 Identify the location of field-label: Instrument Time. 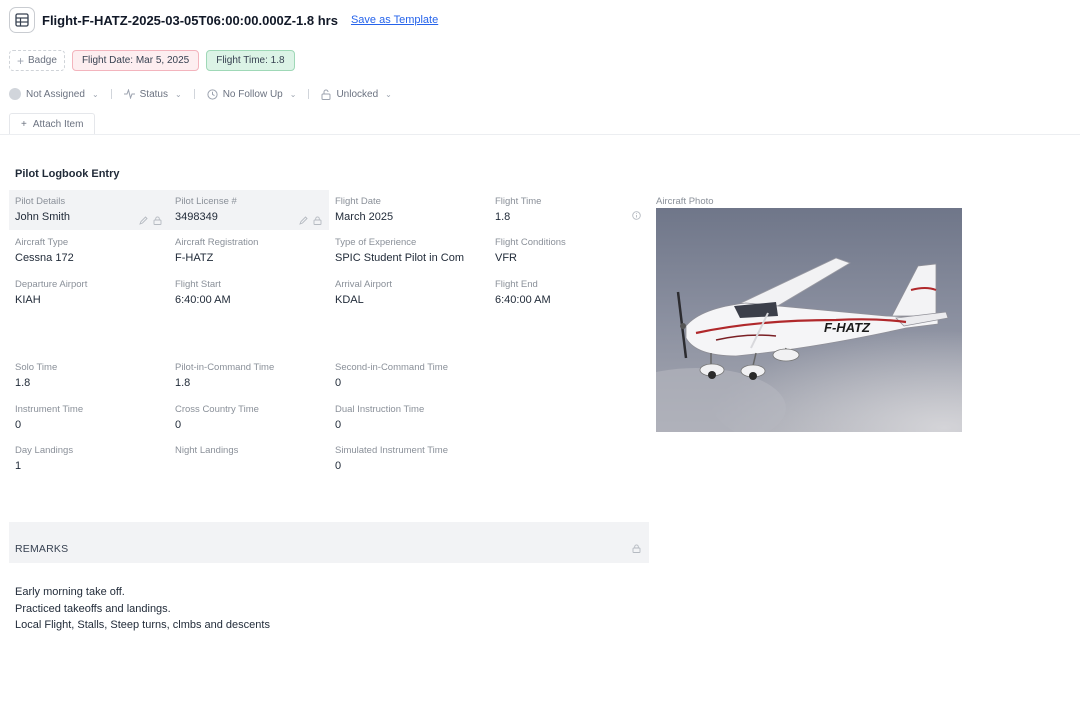
(49, 409).